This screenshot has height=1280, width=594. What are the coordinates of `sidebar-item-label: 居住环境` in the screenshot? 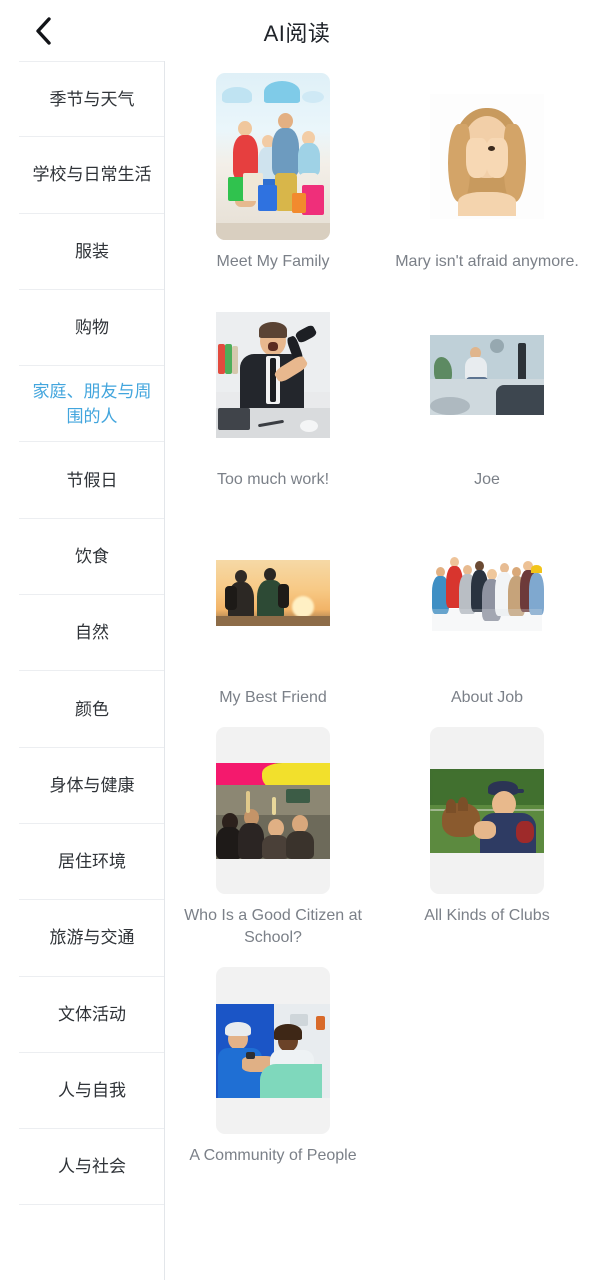 It's located at (92, 862).